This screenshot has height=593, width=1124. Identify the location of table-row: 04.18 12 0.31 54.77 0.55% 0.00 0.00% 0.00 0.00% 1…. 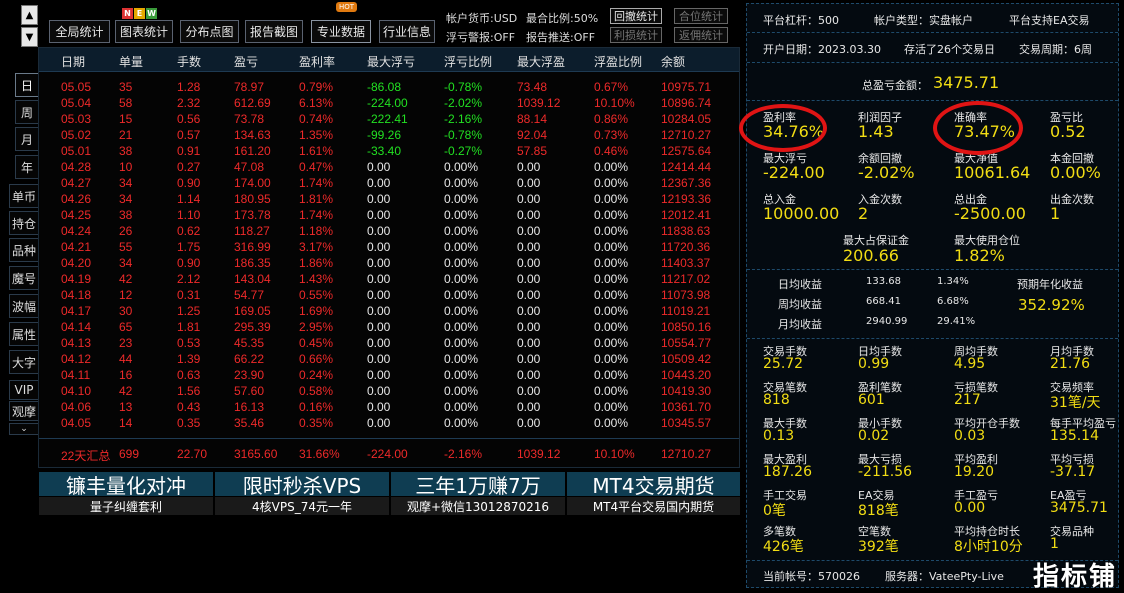
(389, 296).